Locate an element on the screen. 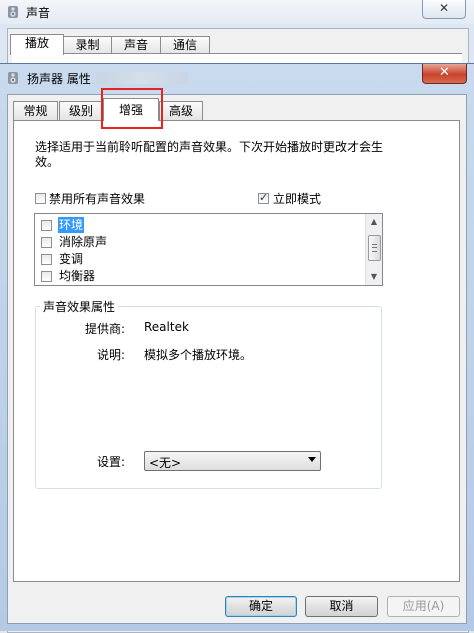 This screenshot has height=633, width=474. chevron-down-icon is located at coordinates (312, 459).